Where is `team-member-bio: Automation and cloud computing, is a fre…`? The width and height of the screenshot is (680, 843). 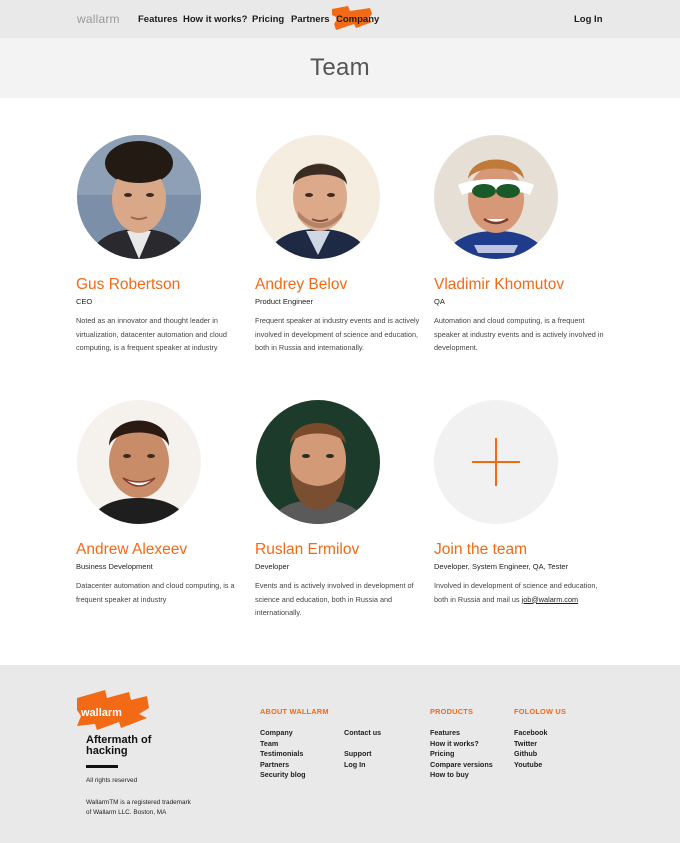
team-member-bio: Automation and cloud computing, is a fre… is located at coordinates (519, 334).